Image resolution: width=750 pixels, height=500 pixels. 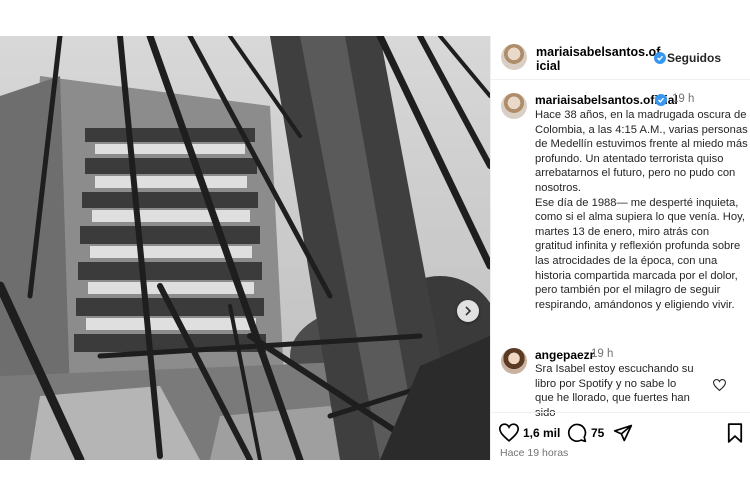 I want to click on paper-plane-icon, so click(x=623, y=433).